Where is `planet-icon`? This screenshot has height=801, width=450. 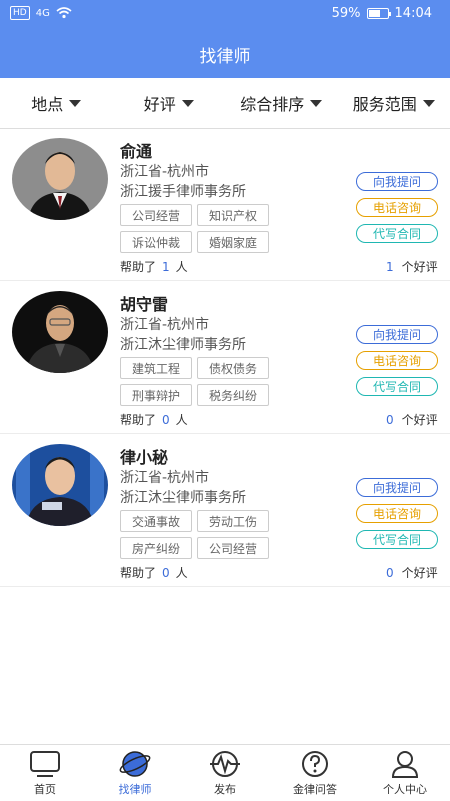
planet-icon is located at coordinates (135, 764).